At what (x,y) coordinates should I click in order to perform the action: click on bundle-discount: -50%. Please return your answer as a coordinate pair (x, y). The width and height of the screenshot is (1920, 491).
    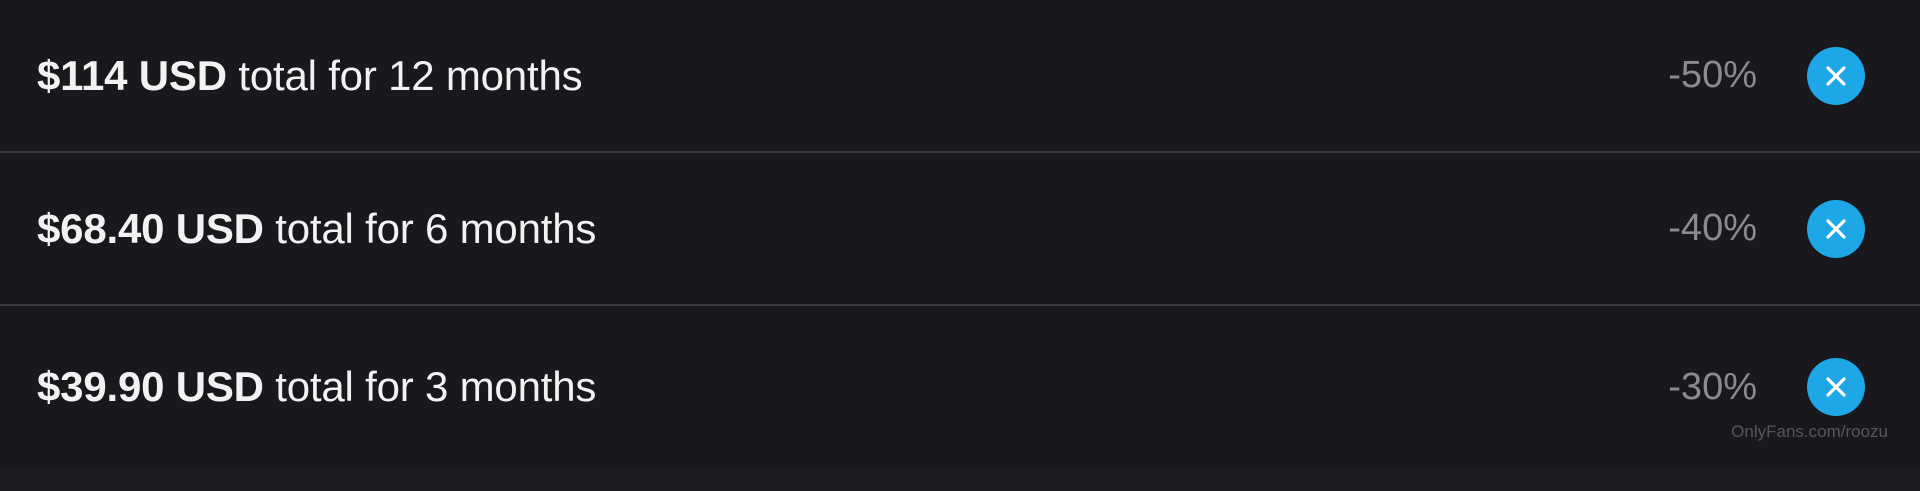
    Looking at the image, I should click on (1712, 75).